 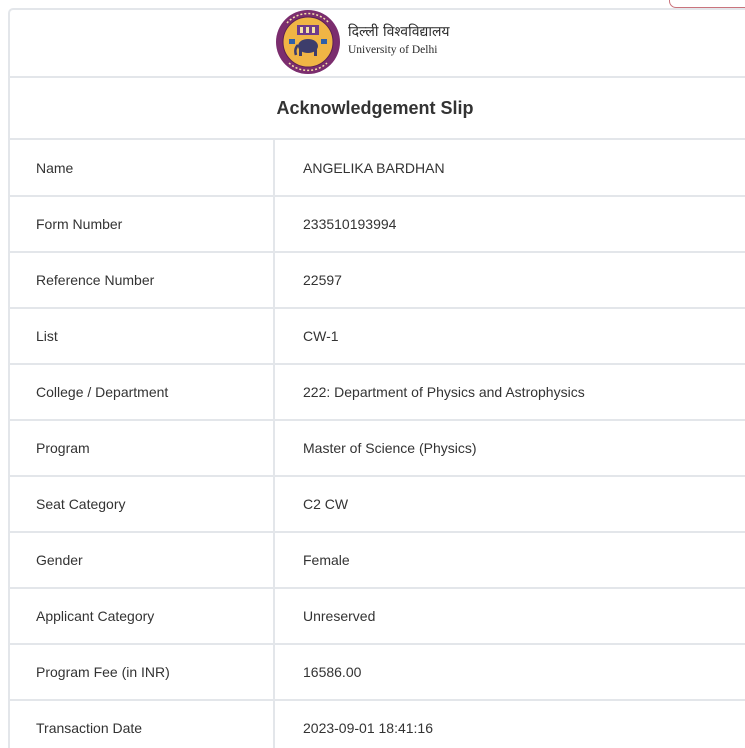 What do you see at coordinates (142, 224) in the screenshot?
I see `field-label-form-number: Form Number` at bounding box center [142, 224].